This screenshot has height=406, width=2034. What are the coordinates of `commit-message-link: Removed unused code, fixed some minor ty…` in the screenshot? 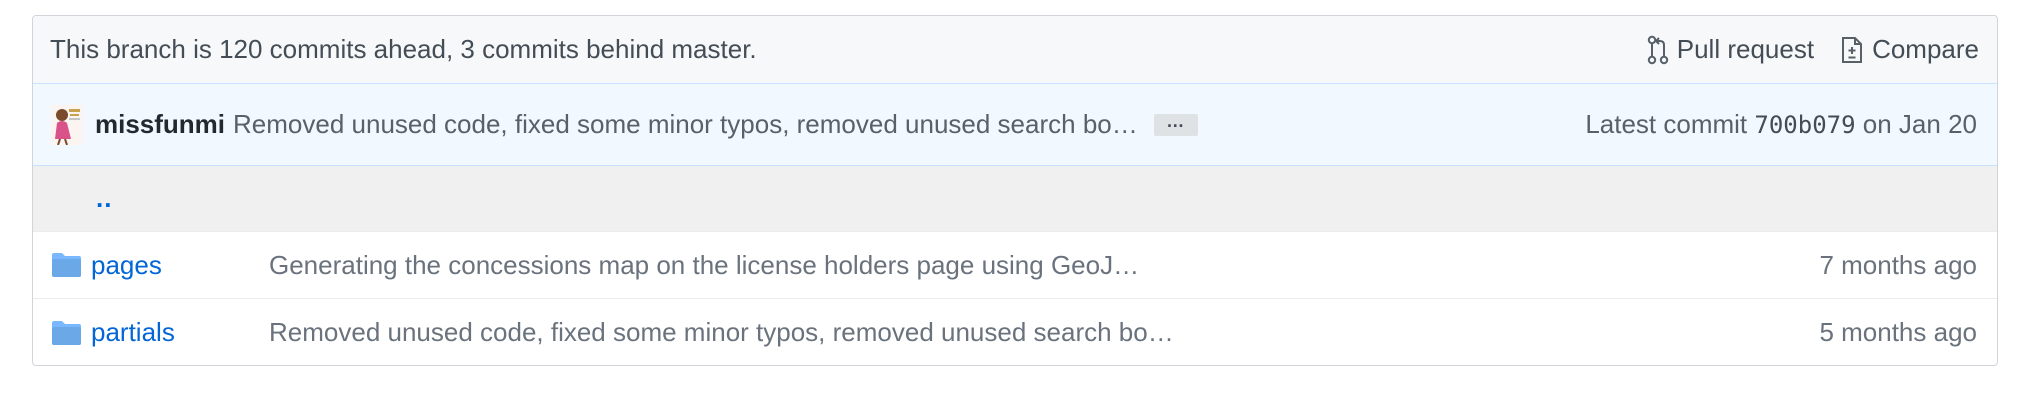 It's located at (685, 124).